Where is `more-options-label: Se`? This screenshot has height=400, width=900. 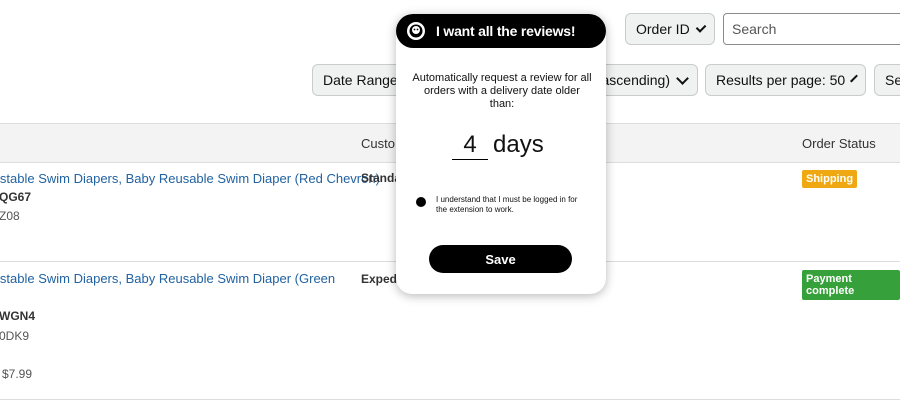
more-options-label: Se is located at coordinates (892, 80).